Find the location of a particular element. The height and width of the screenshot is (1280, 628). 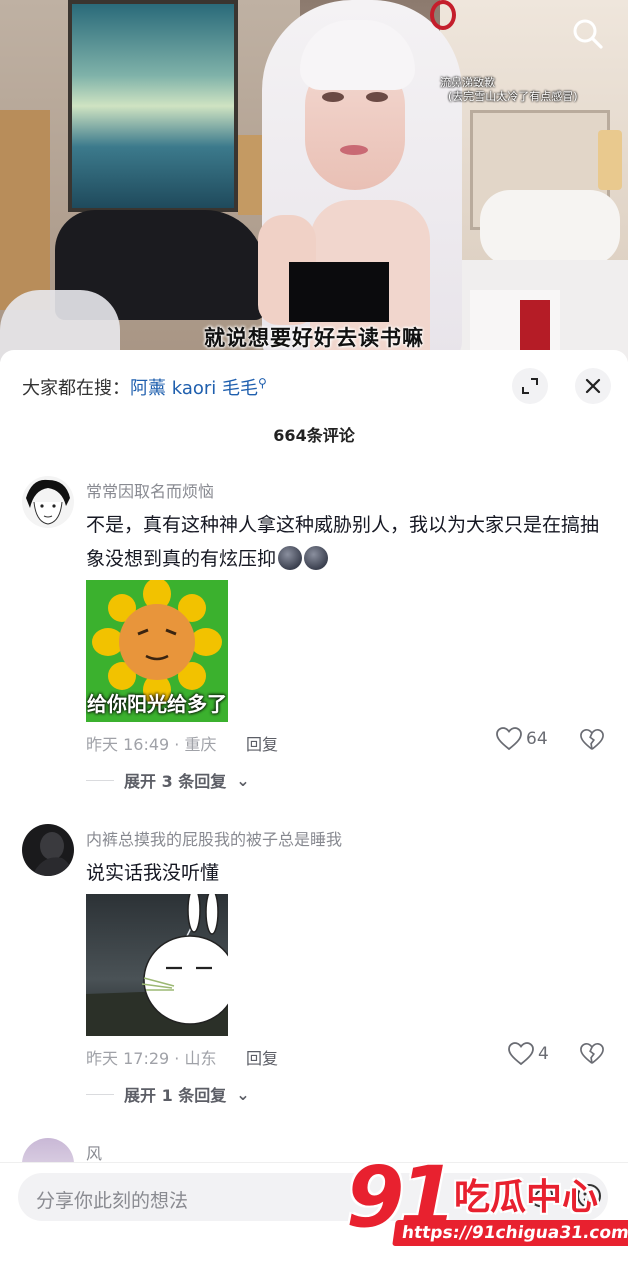

expand-replies-button: 展开 1 条回复 ⌄ is located at coordinates (168, 1094).